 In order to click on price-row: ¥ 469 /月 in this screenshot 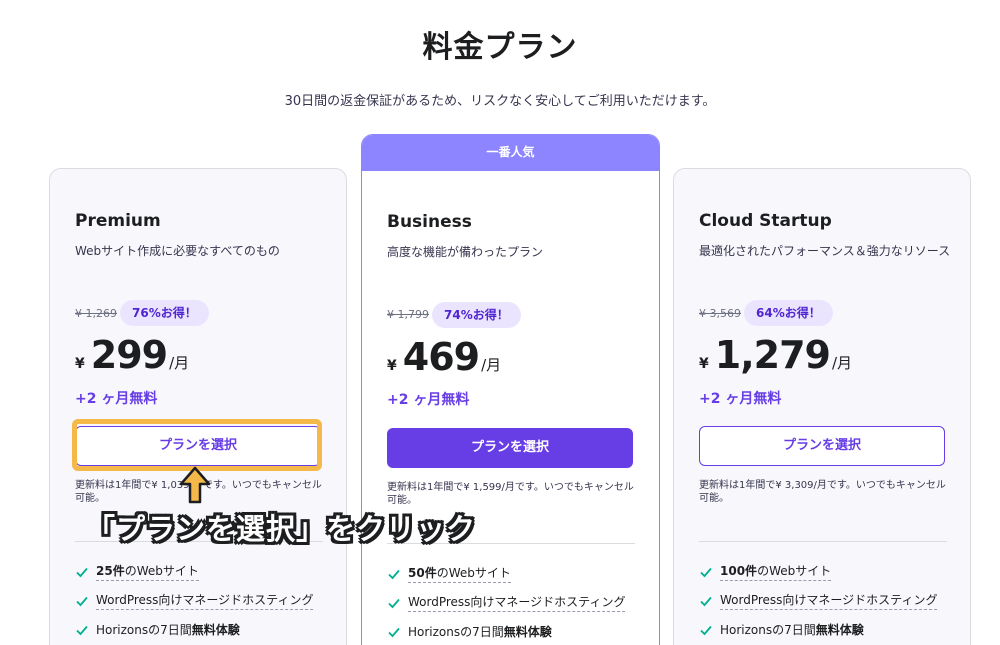, I will do `click(444, 357)`.